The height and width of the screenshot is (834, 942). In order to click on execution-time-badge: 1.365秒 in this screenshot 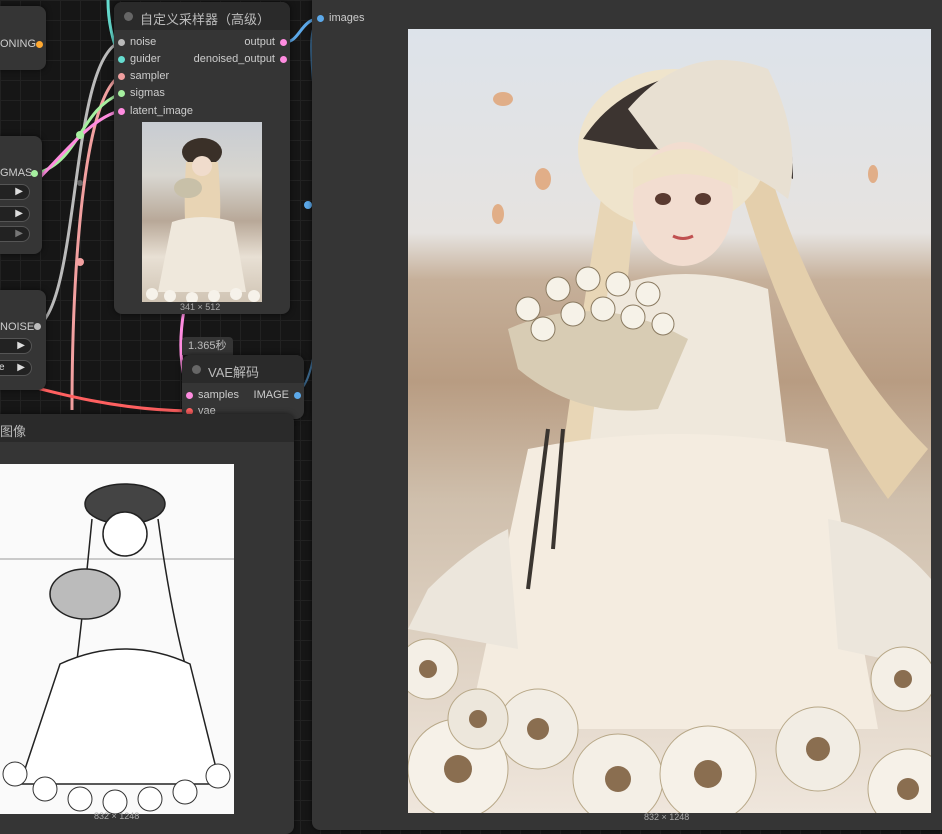, I will do `click(207, 346)`.